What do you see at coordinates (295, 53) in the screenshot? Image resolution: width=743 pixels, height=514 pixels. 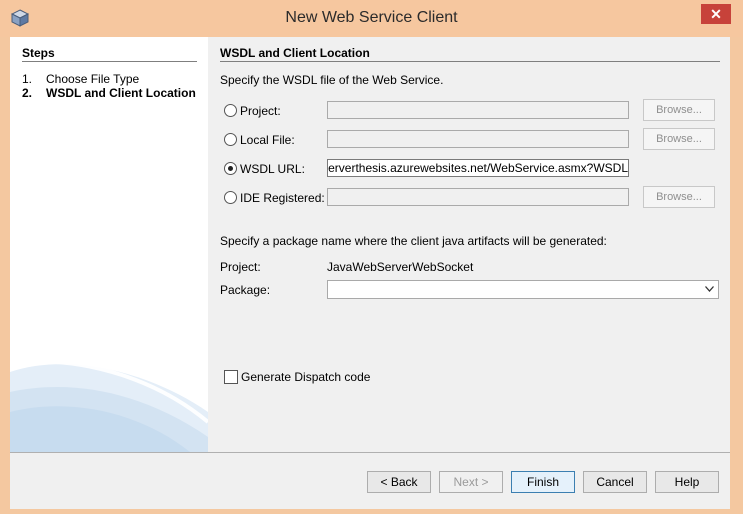 I see `page-title: WSDL and Client Location` at bounding box center [295, 53].